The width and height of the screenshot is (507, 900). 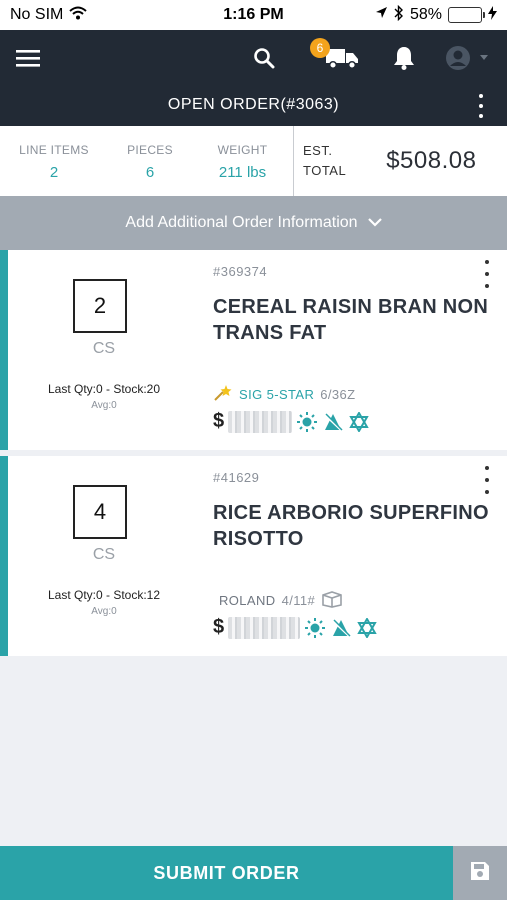 What do you see at coordinates (28, 58) in the screenshot?
I see `menu-icon` at bounding box center [28, 58].